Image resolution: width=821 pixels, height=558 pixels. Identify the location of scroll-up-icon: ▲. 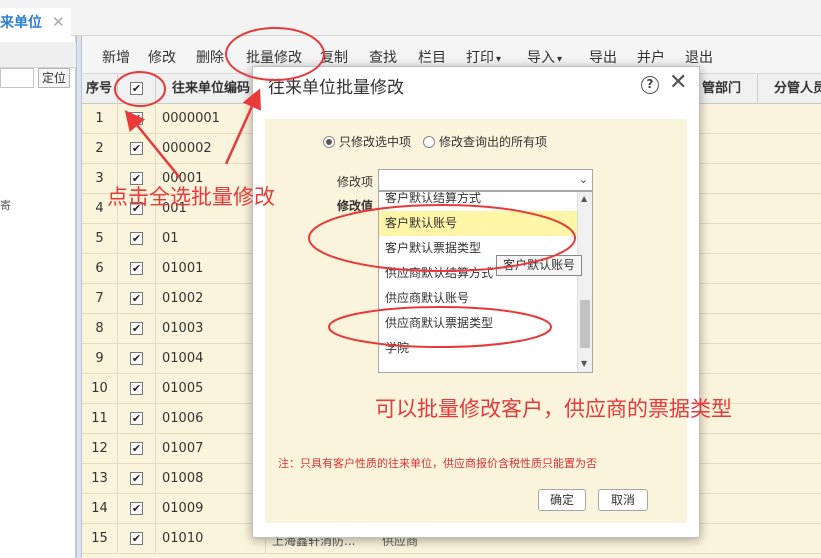
(584, 198).